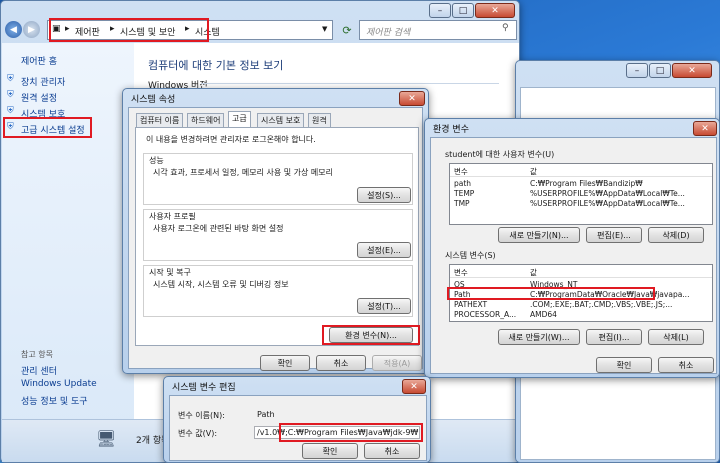 This screenshot has width=720, height=463. Describe the element at coordinates (218, 228) in the screenshot. I see `user-profile-desc: 사용자 로그온에 관련된 바탕 화면 설정` at that location.